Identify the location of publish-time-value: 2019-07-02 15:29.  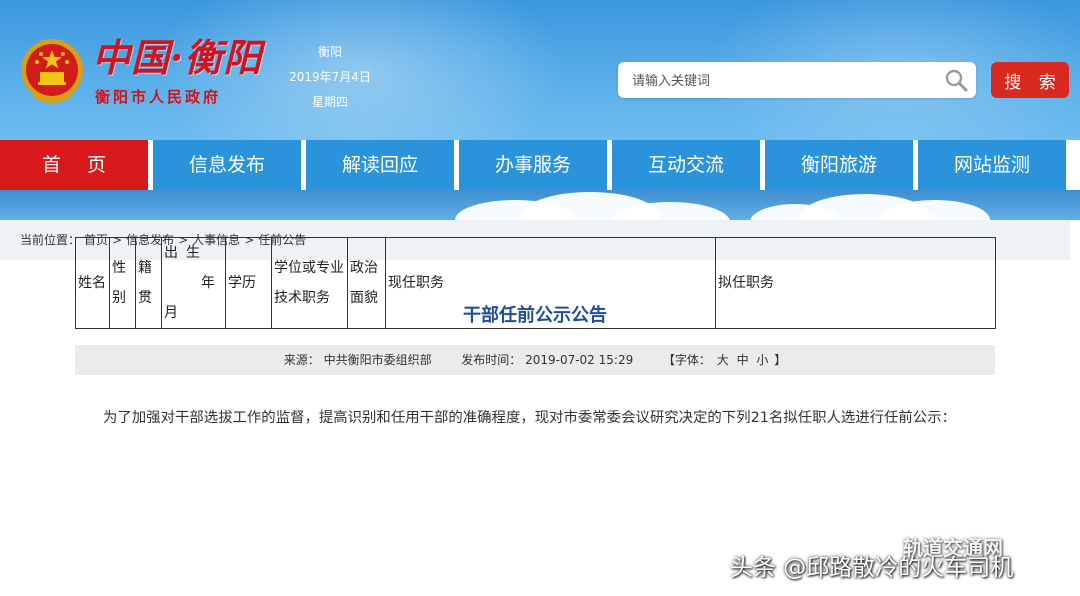
(579, 360).